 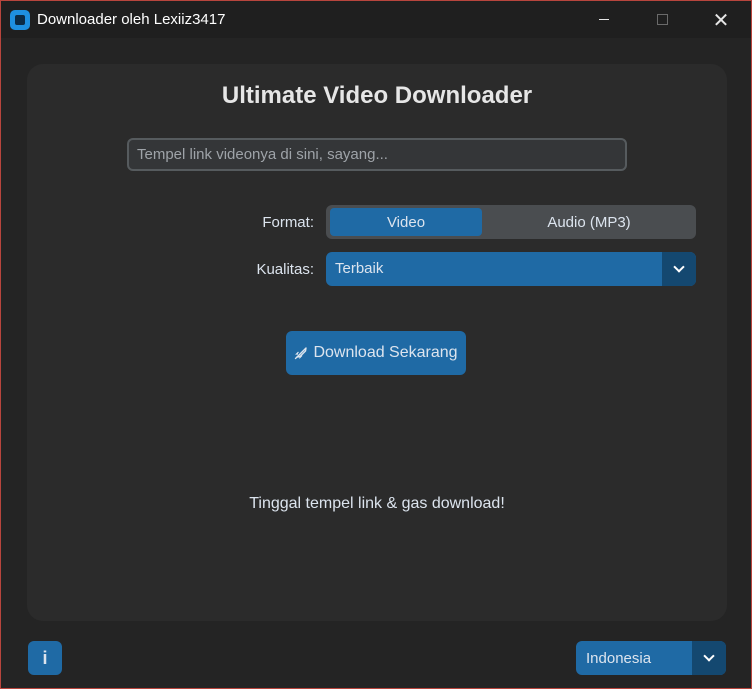 What do you see at coordinates (511, 269) in the screenshot?
I see `quality-dropdown: Terbaik` at bounding box center [511, 269].